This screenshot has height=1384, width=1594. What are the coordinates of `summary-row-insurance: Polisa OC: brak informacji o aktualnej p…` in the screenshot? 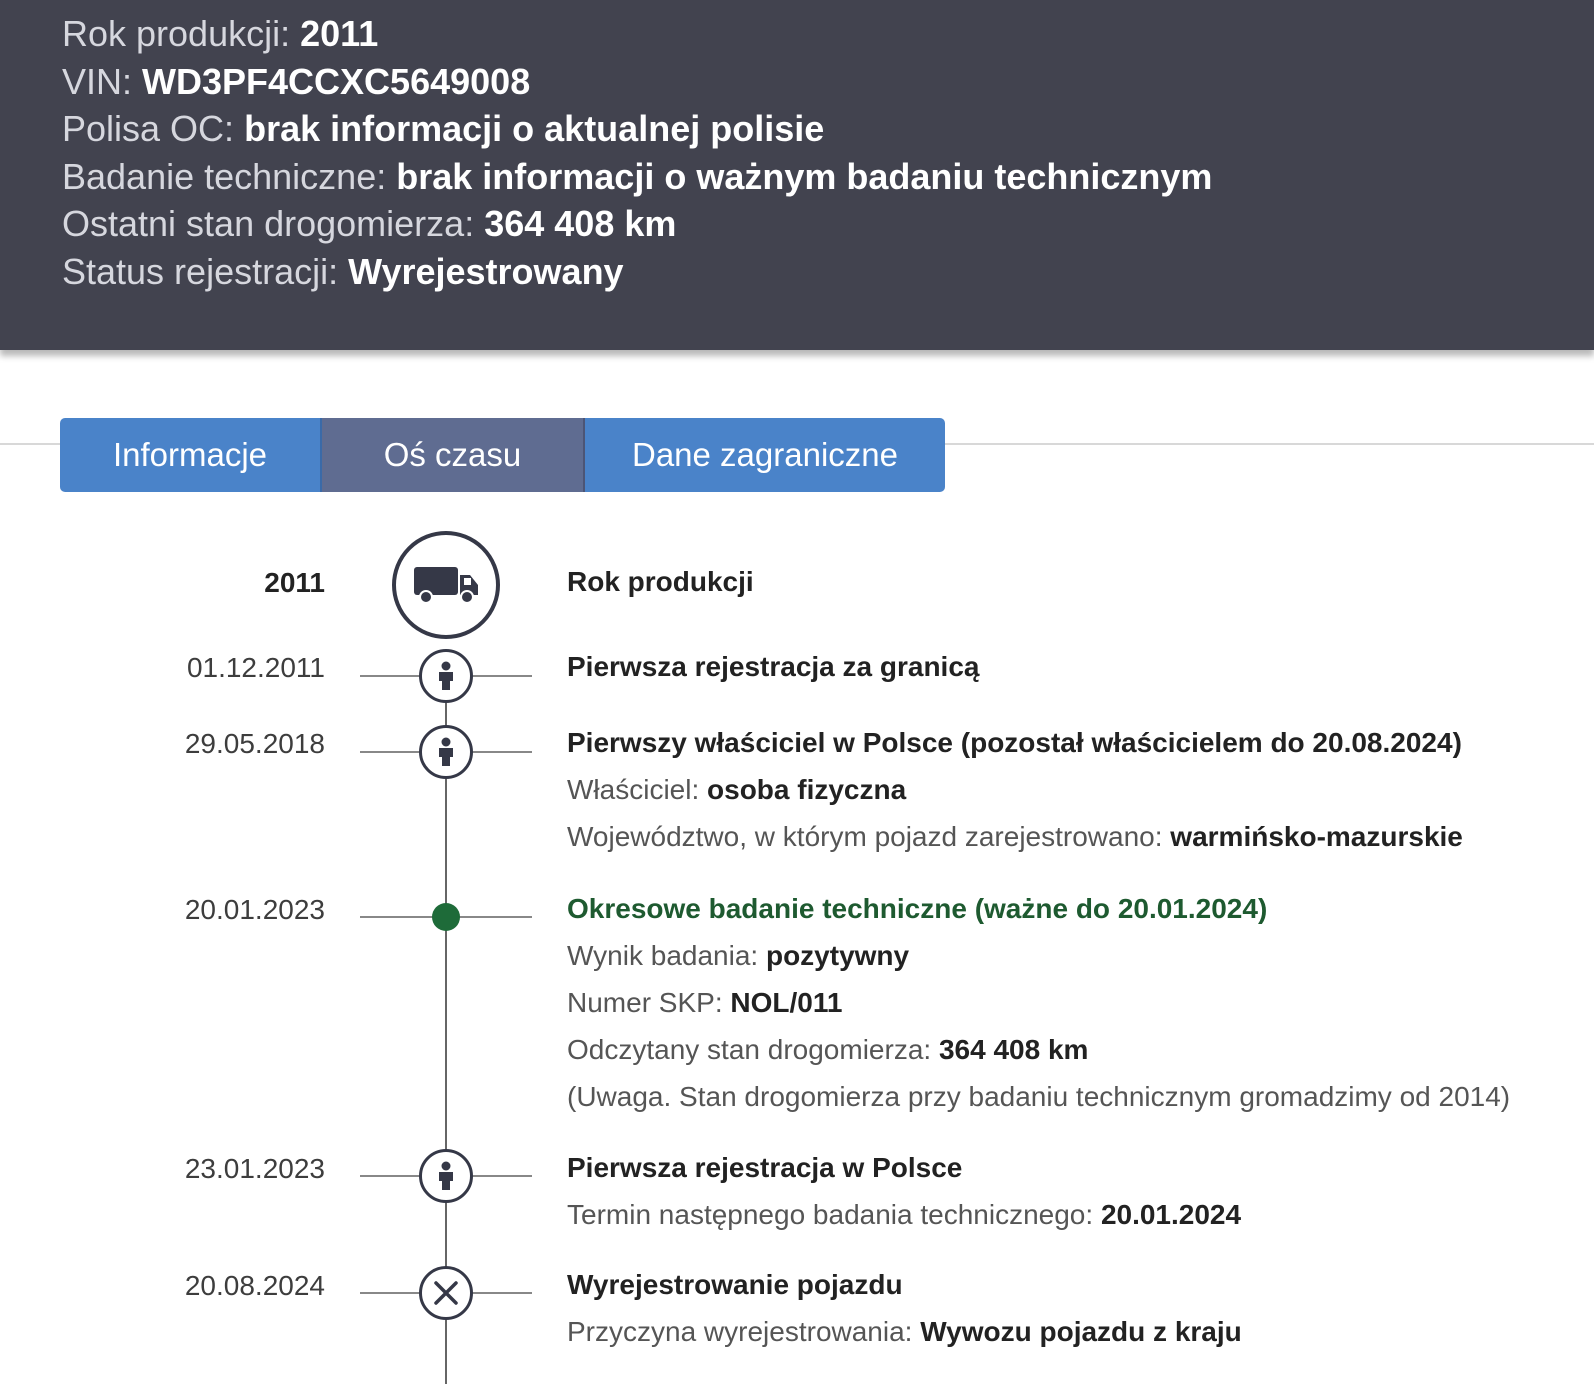 It's located at (443, 128).